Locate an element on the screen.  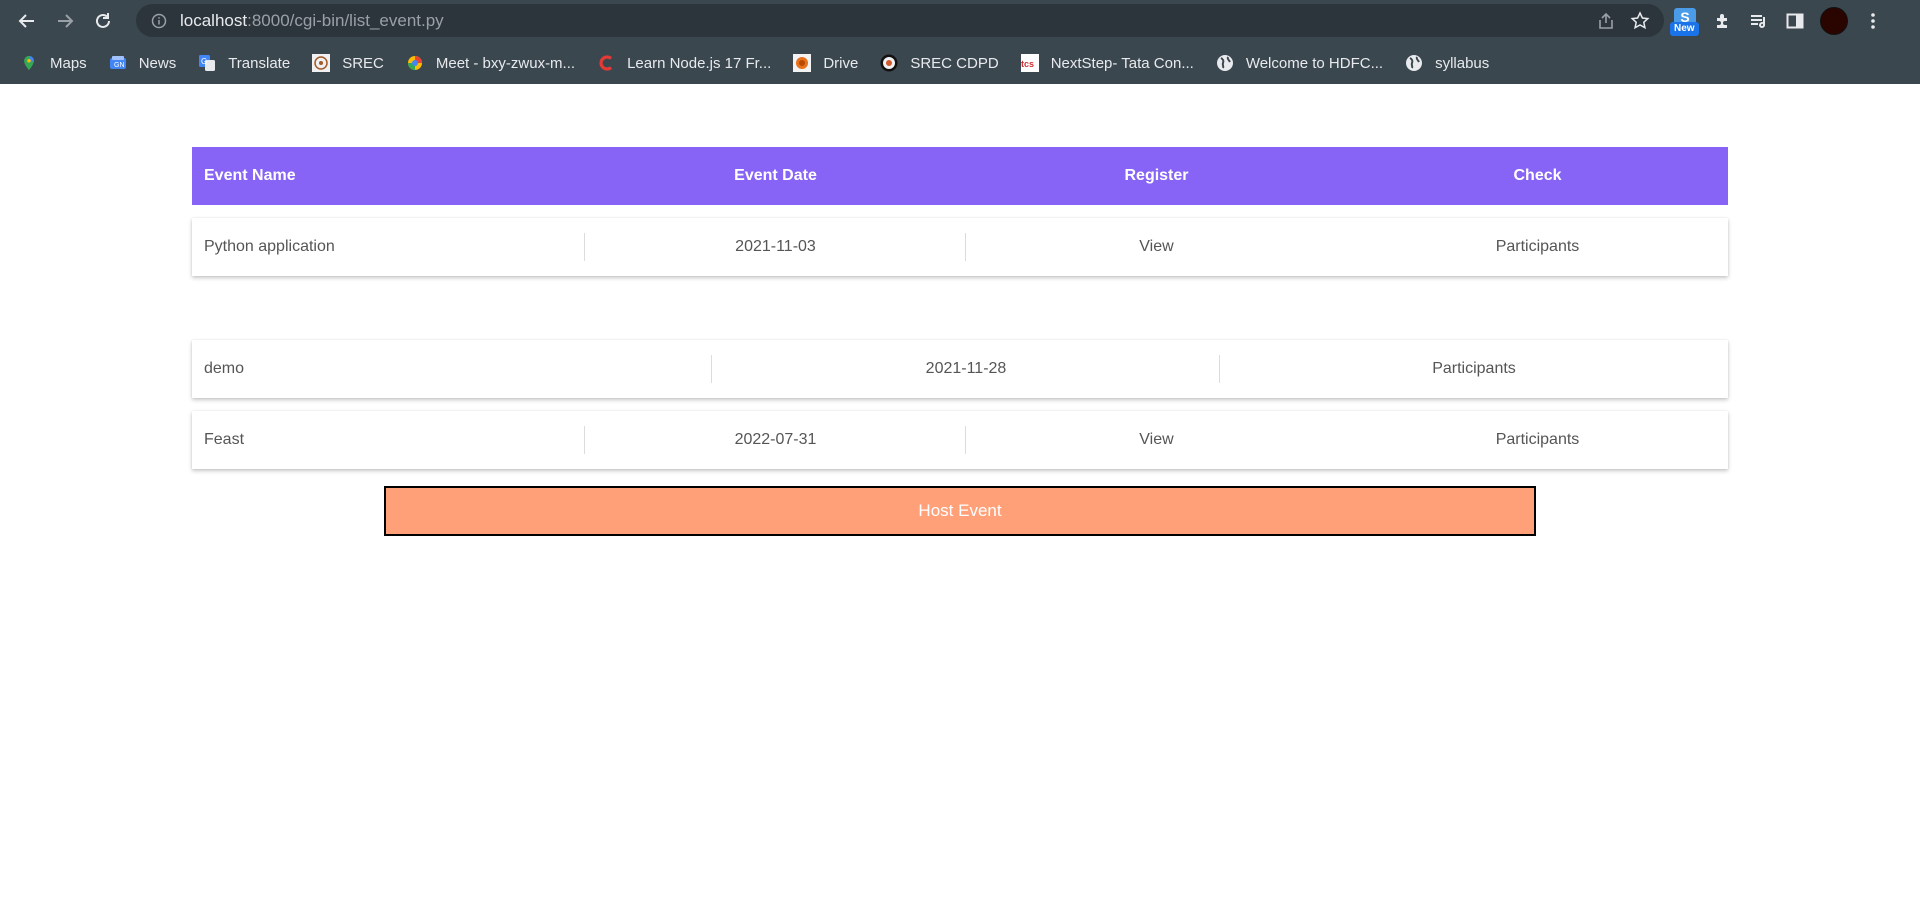
table-row: Feast 2022-07-31 View Participants is located at coordinates (960, 440).